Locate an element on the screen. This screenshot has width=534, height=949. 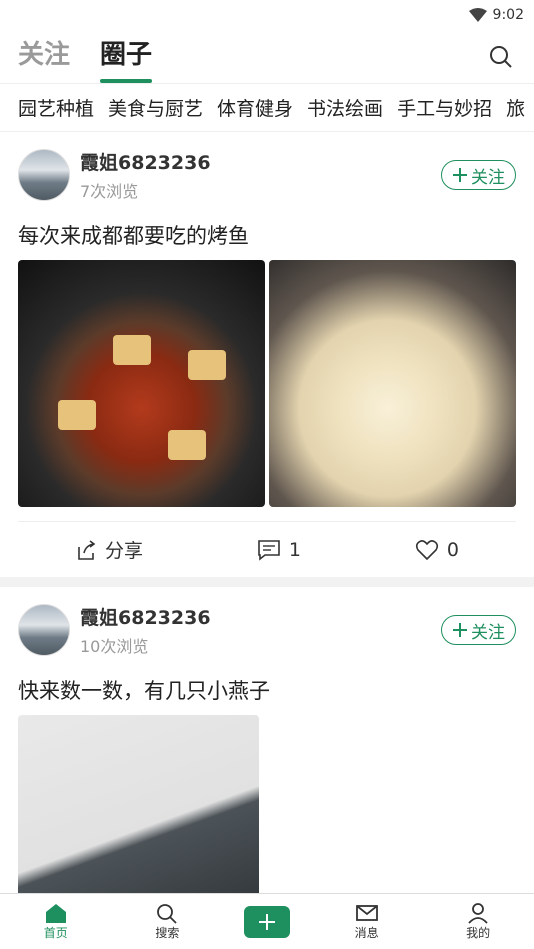
nav-messages-label: 消息 is located at coordinates (366, 933).